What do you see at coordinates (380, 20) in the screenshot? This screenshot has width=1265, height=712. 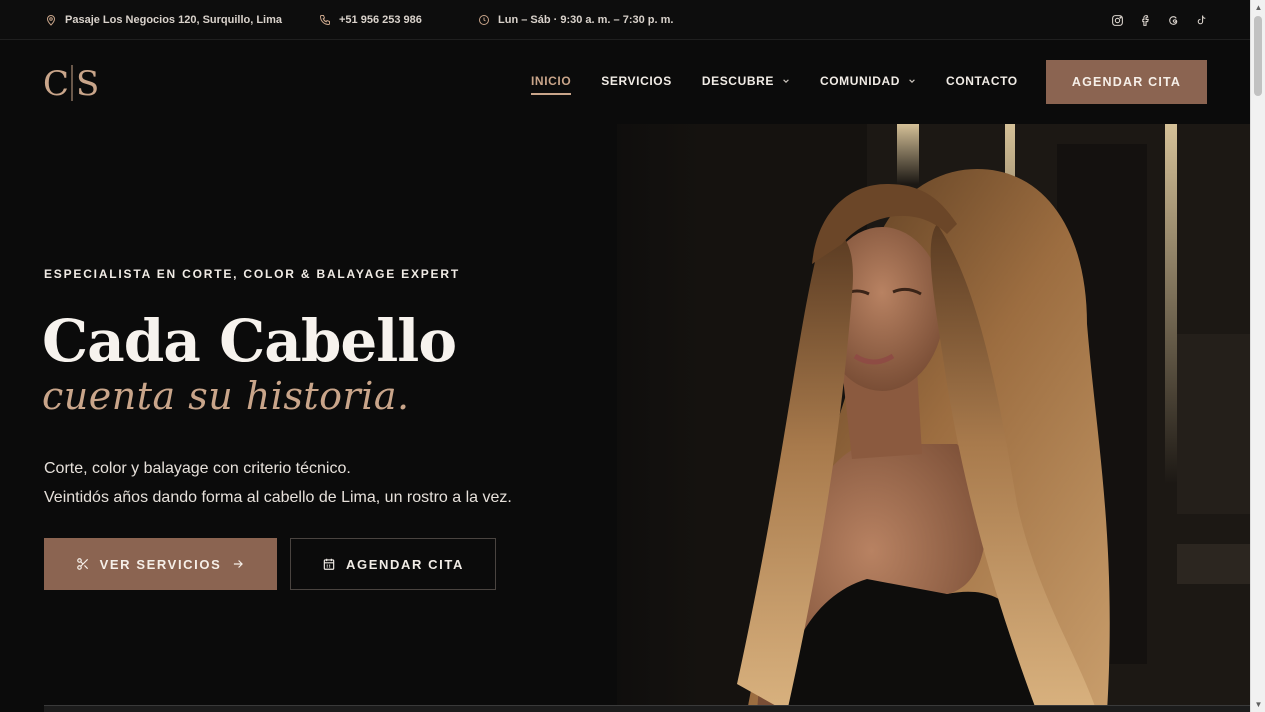 I see `phone-text: +51 956 253 986` at bounding box center [380, 20].